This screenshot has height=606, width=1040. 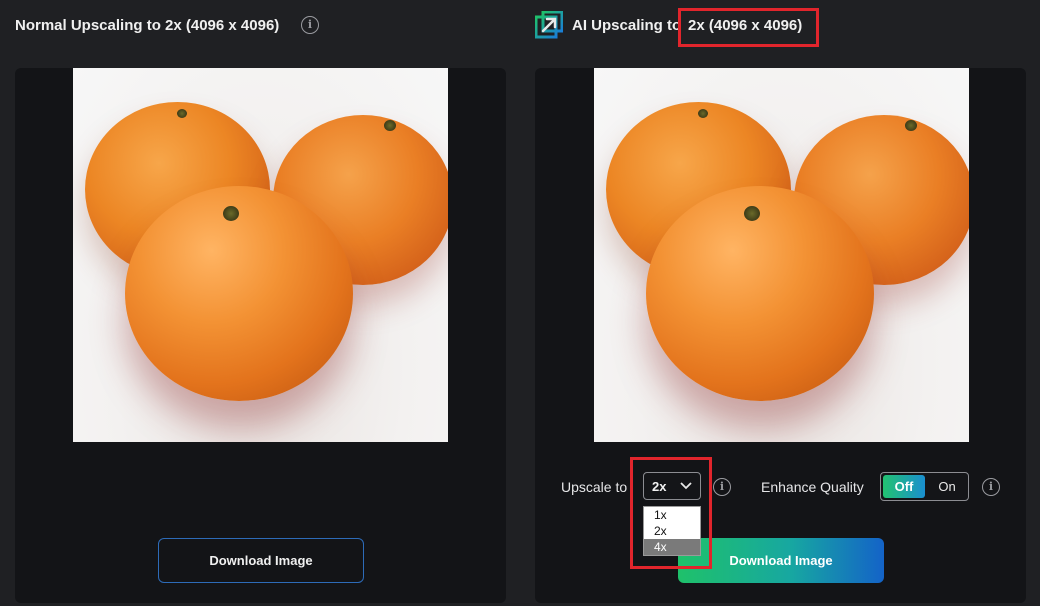 I want to click on upscale-to-label: Upscale to, so click(x=594, y=487).